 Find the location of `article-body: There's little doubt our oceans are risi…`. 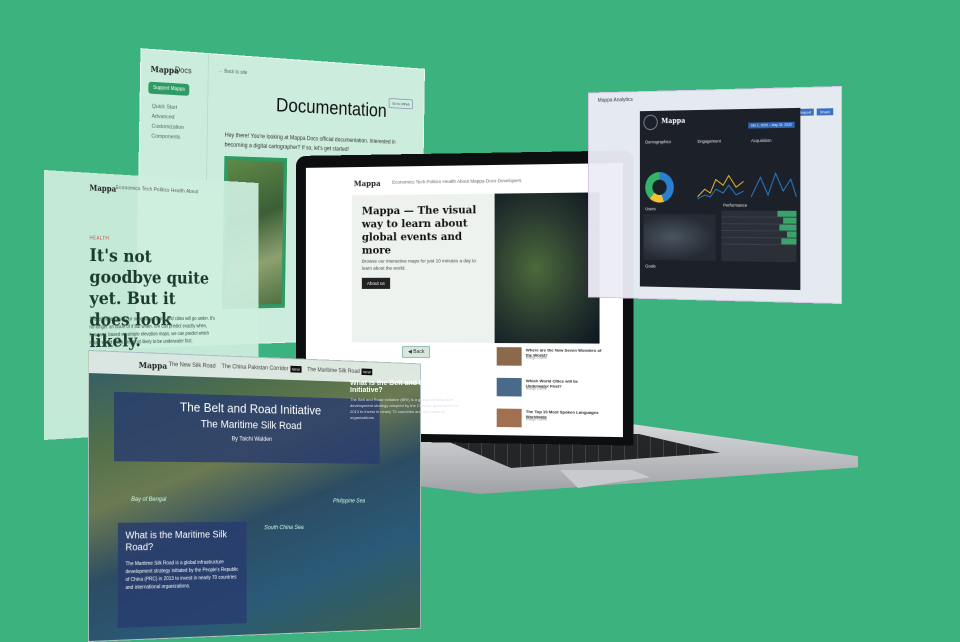

article-body: There's little doubt our oceans are risi… is located at coordinates (152, 331).